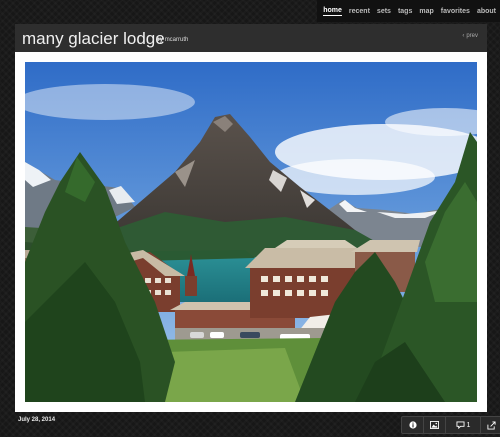 The width and height of the screenshot is (500, 437). I want to click on nav-favorites-link: favorites, so click(455, 11).